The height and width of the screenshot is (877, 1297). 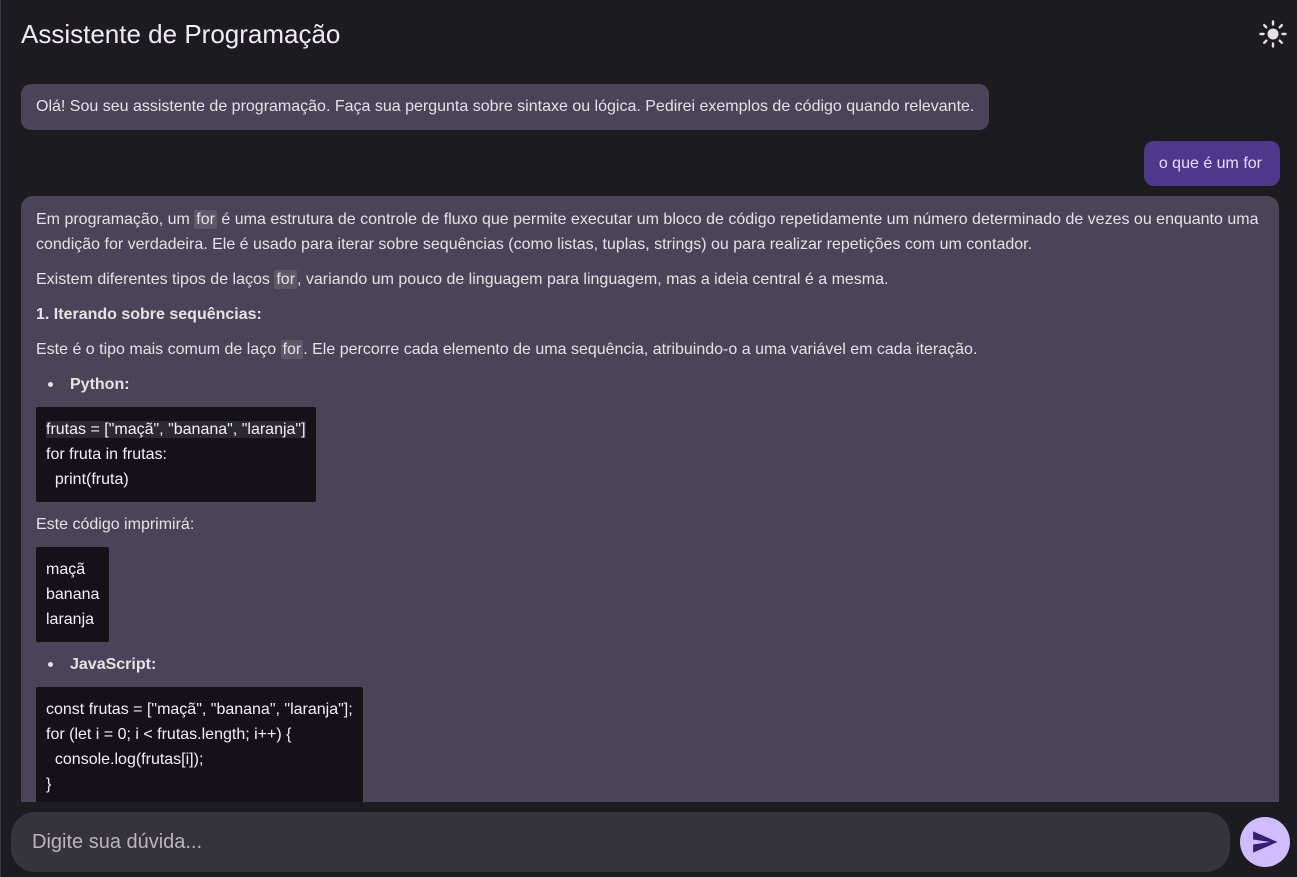 I want to click on send-button, so click(x=1265, y=842).